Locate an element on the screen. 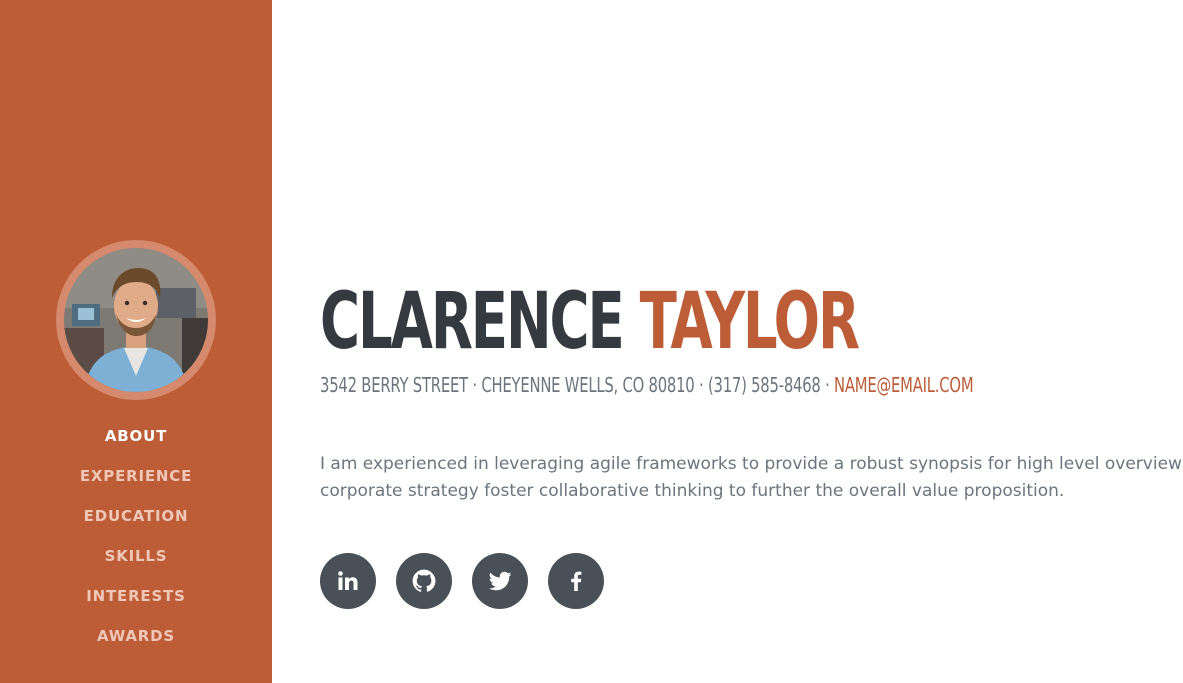  facebook-button is located at coordinates (576, 581).